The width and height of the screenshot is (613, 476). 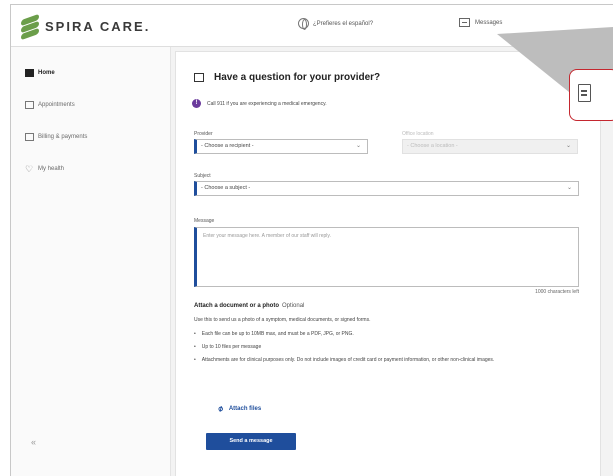 I want to click on callout-pointer, so click(x=555, y=59).